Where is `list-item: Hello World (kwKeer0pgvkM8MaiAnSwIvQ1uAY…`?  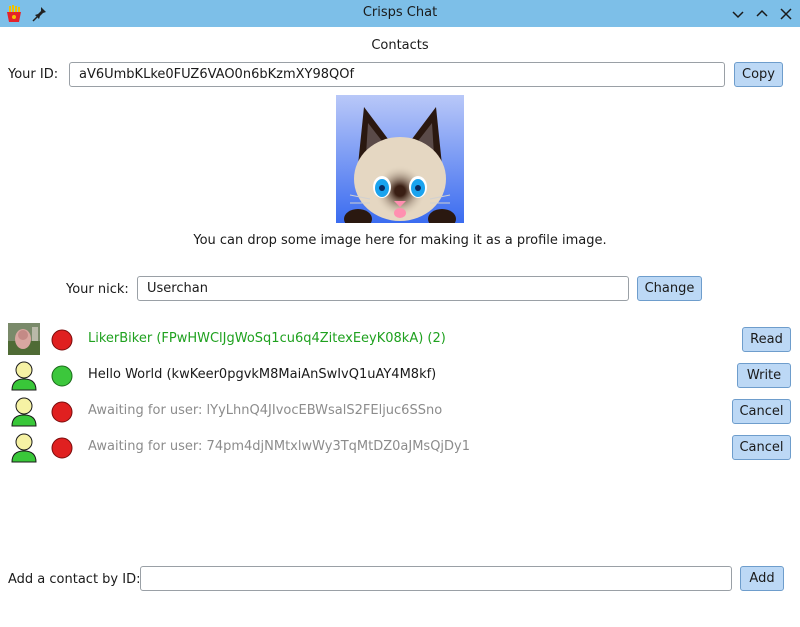 list-item: Hello World (kwKeer0pgvkM8MaiAnSwIvQ1uAY… is located at coordinates (400, 376).